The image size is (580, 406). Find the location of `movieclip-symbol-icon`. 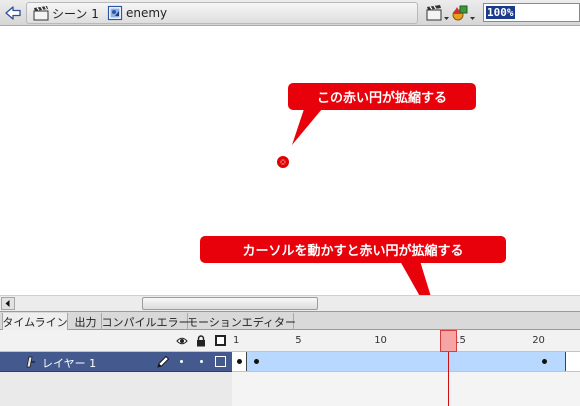

movieclip-symbol-icon is located at coordinates (115, 13).